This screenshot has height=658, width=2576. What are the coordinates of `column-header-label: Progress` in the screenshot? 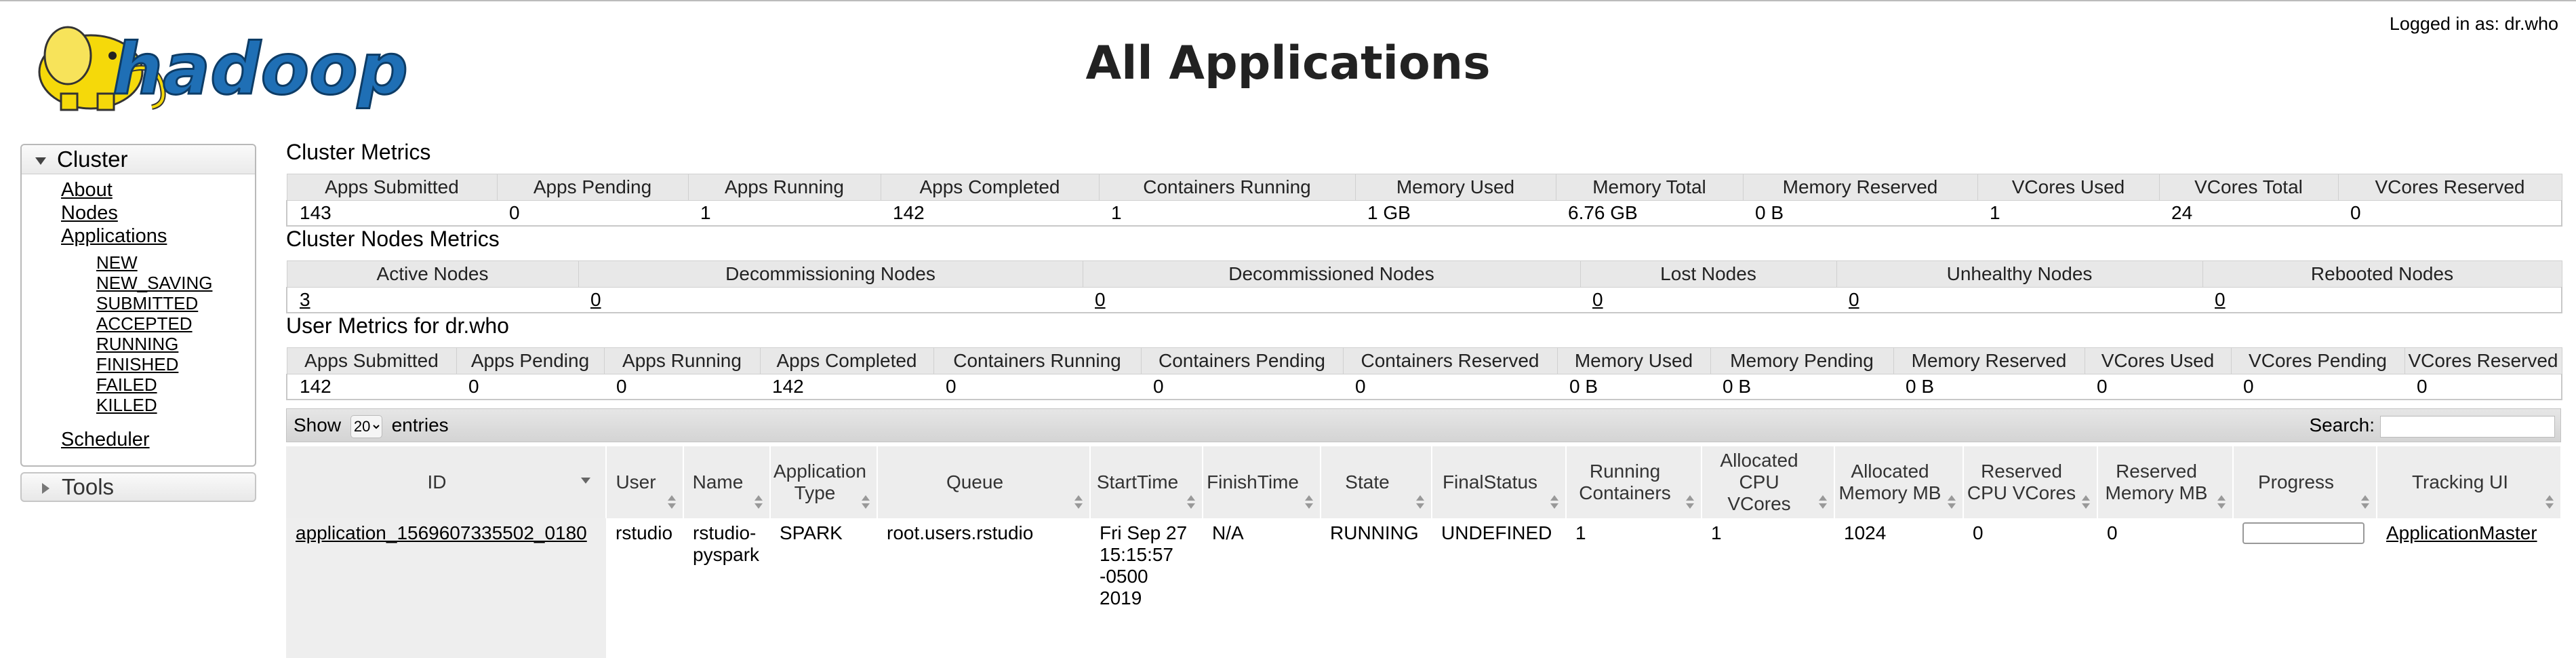 It's located at (2296, 481).